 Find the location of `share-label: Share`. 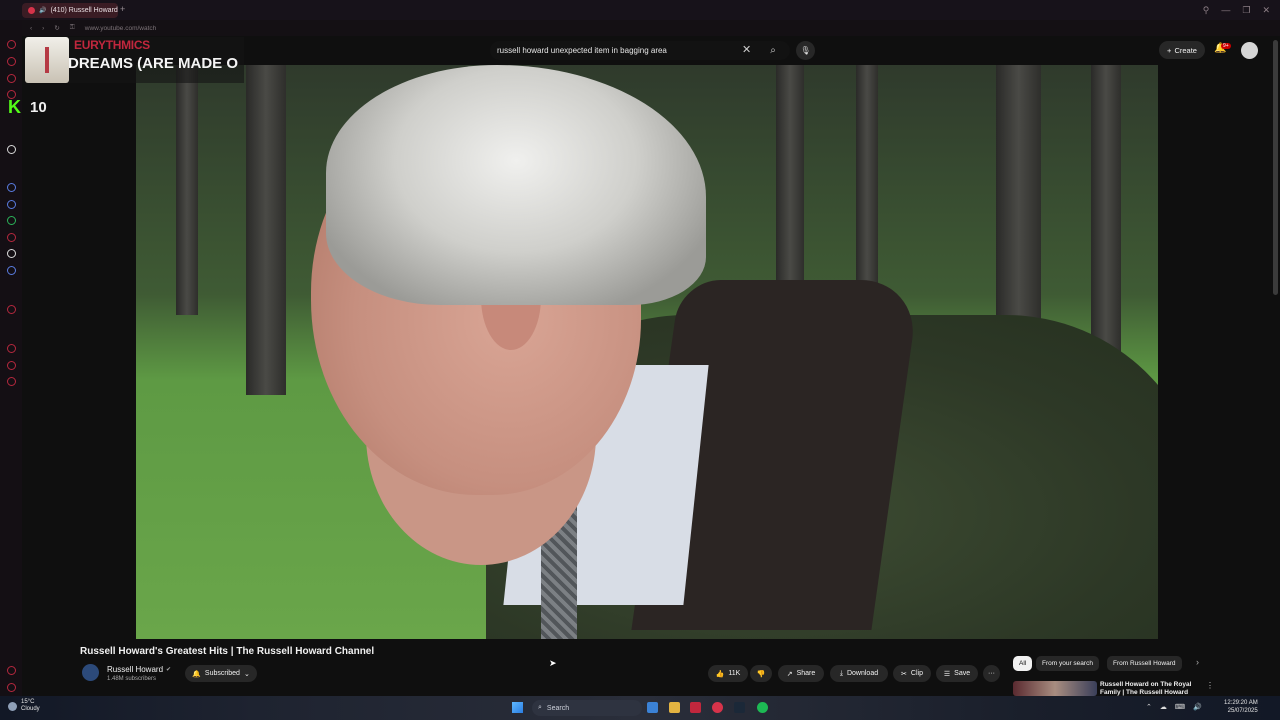

share-label: Share is located at coordinates (806, 673).